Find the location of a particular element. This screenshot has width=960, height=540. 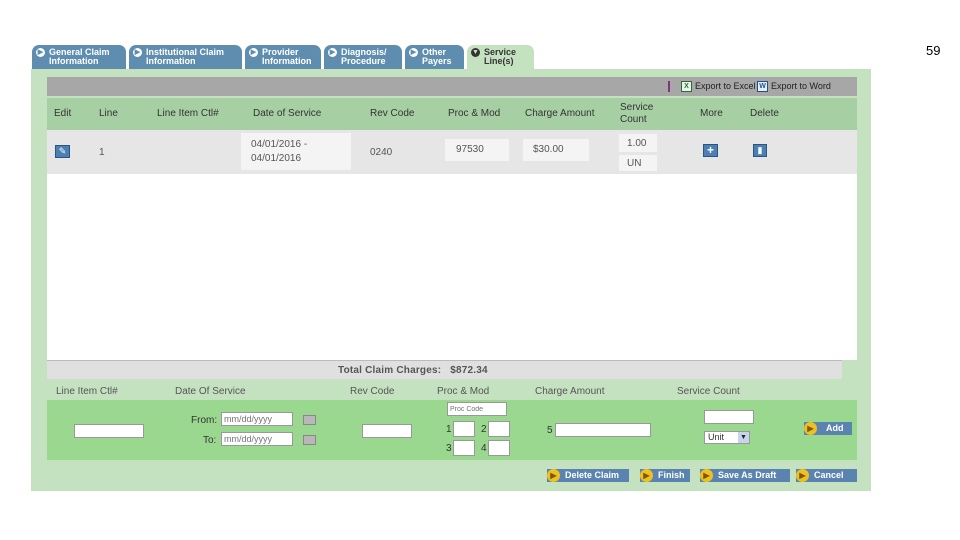

save-as-draft-button: ▶ Save As Draft is located at coordinates (745, 475).